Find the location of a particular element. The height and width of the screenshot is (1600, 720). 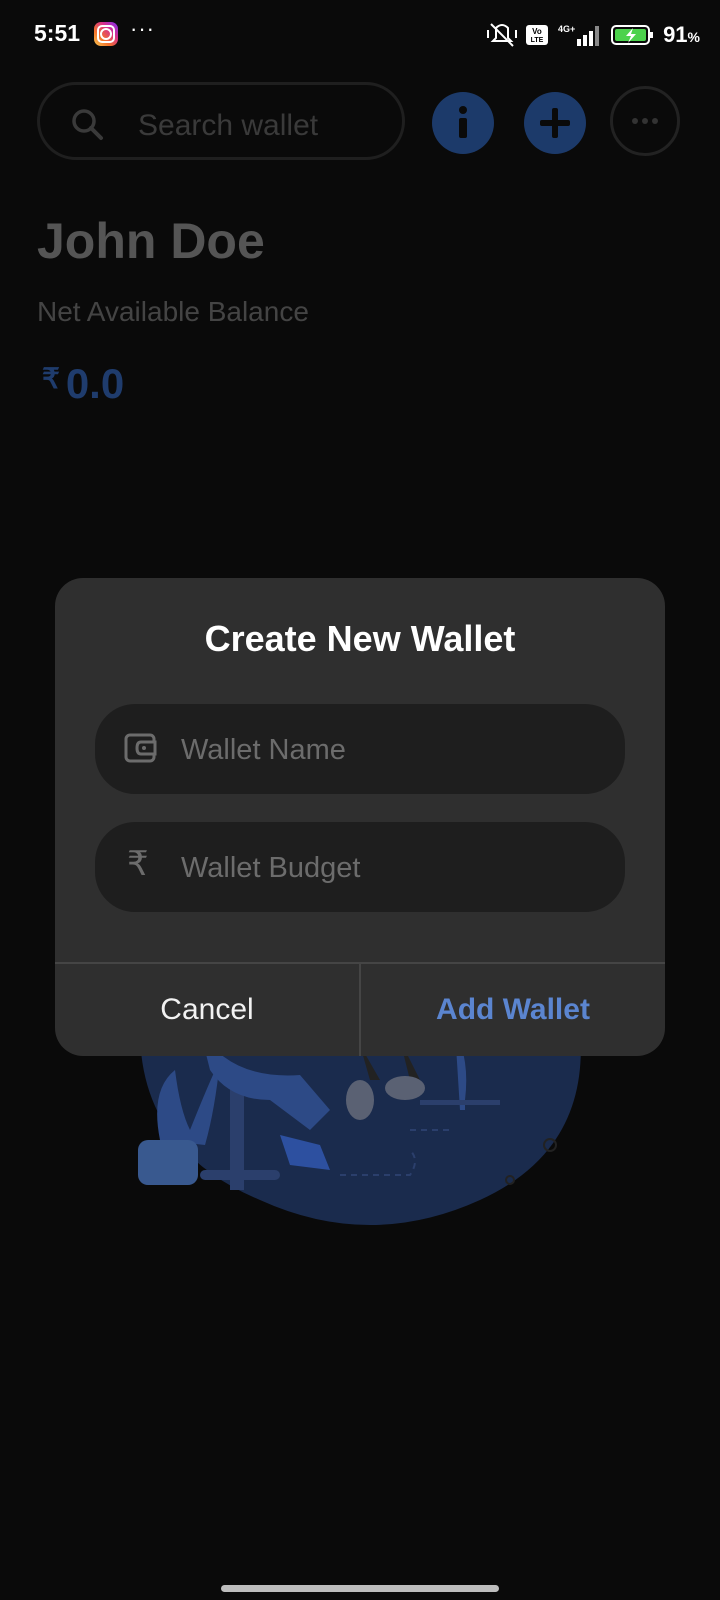

status-icons: Vo LTE 4G+ 91% is located at coordinates (593, 35).